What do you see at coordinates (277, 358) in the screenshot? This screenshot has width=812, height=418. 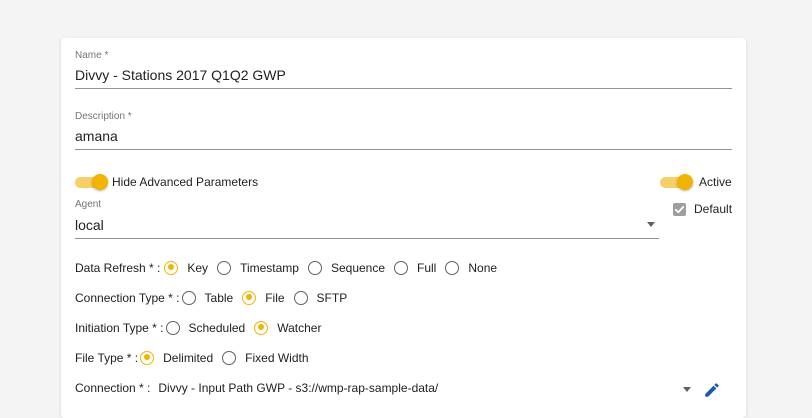 I see `option-label: Fixed Width` at bounding box center [277, 358].